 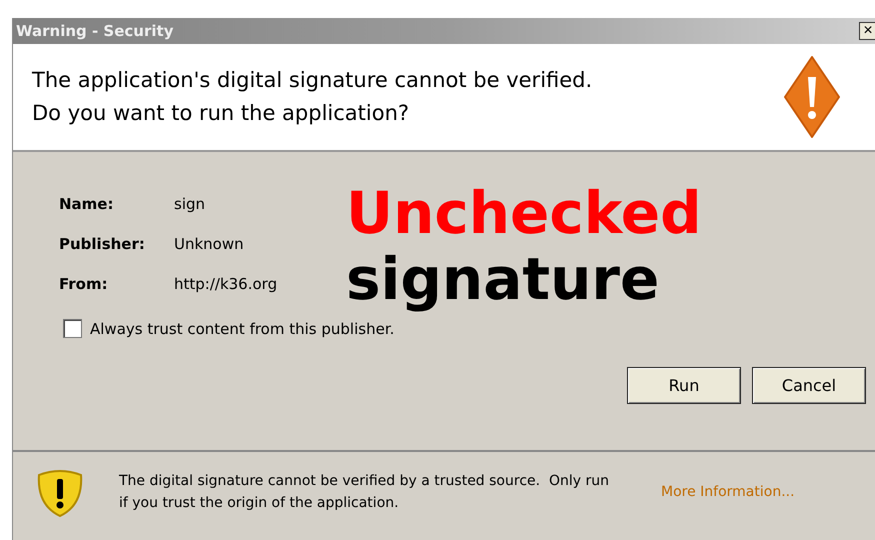 What do you see at coordinates (221, 113) in the screenshot?
I see `heading-line: Do you want to run the application?` at bounding box center [221, 113].